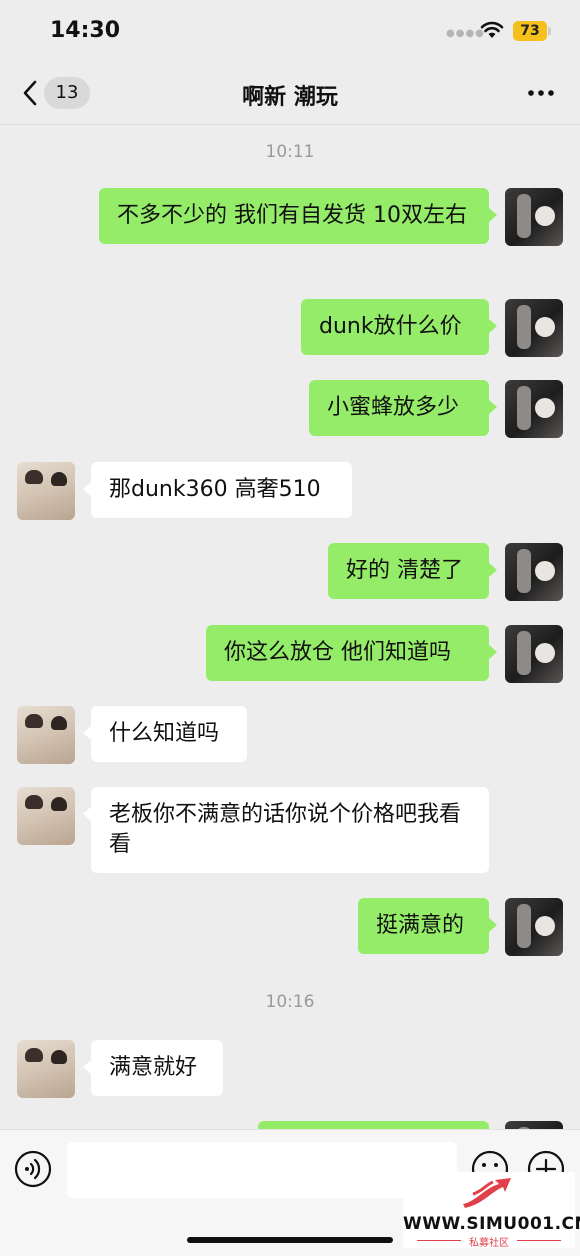 This screenshot has width=580, height=1256. I want to click on wifi-icon, so click(492, 29).